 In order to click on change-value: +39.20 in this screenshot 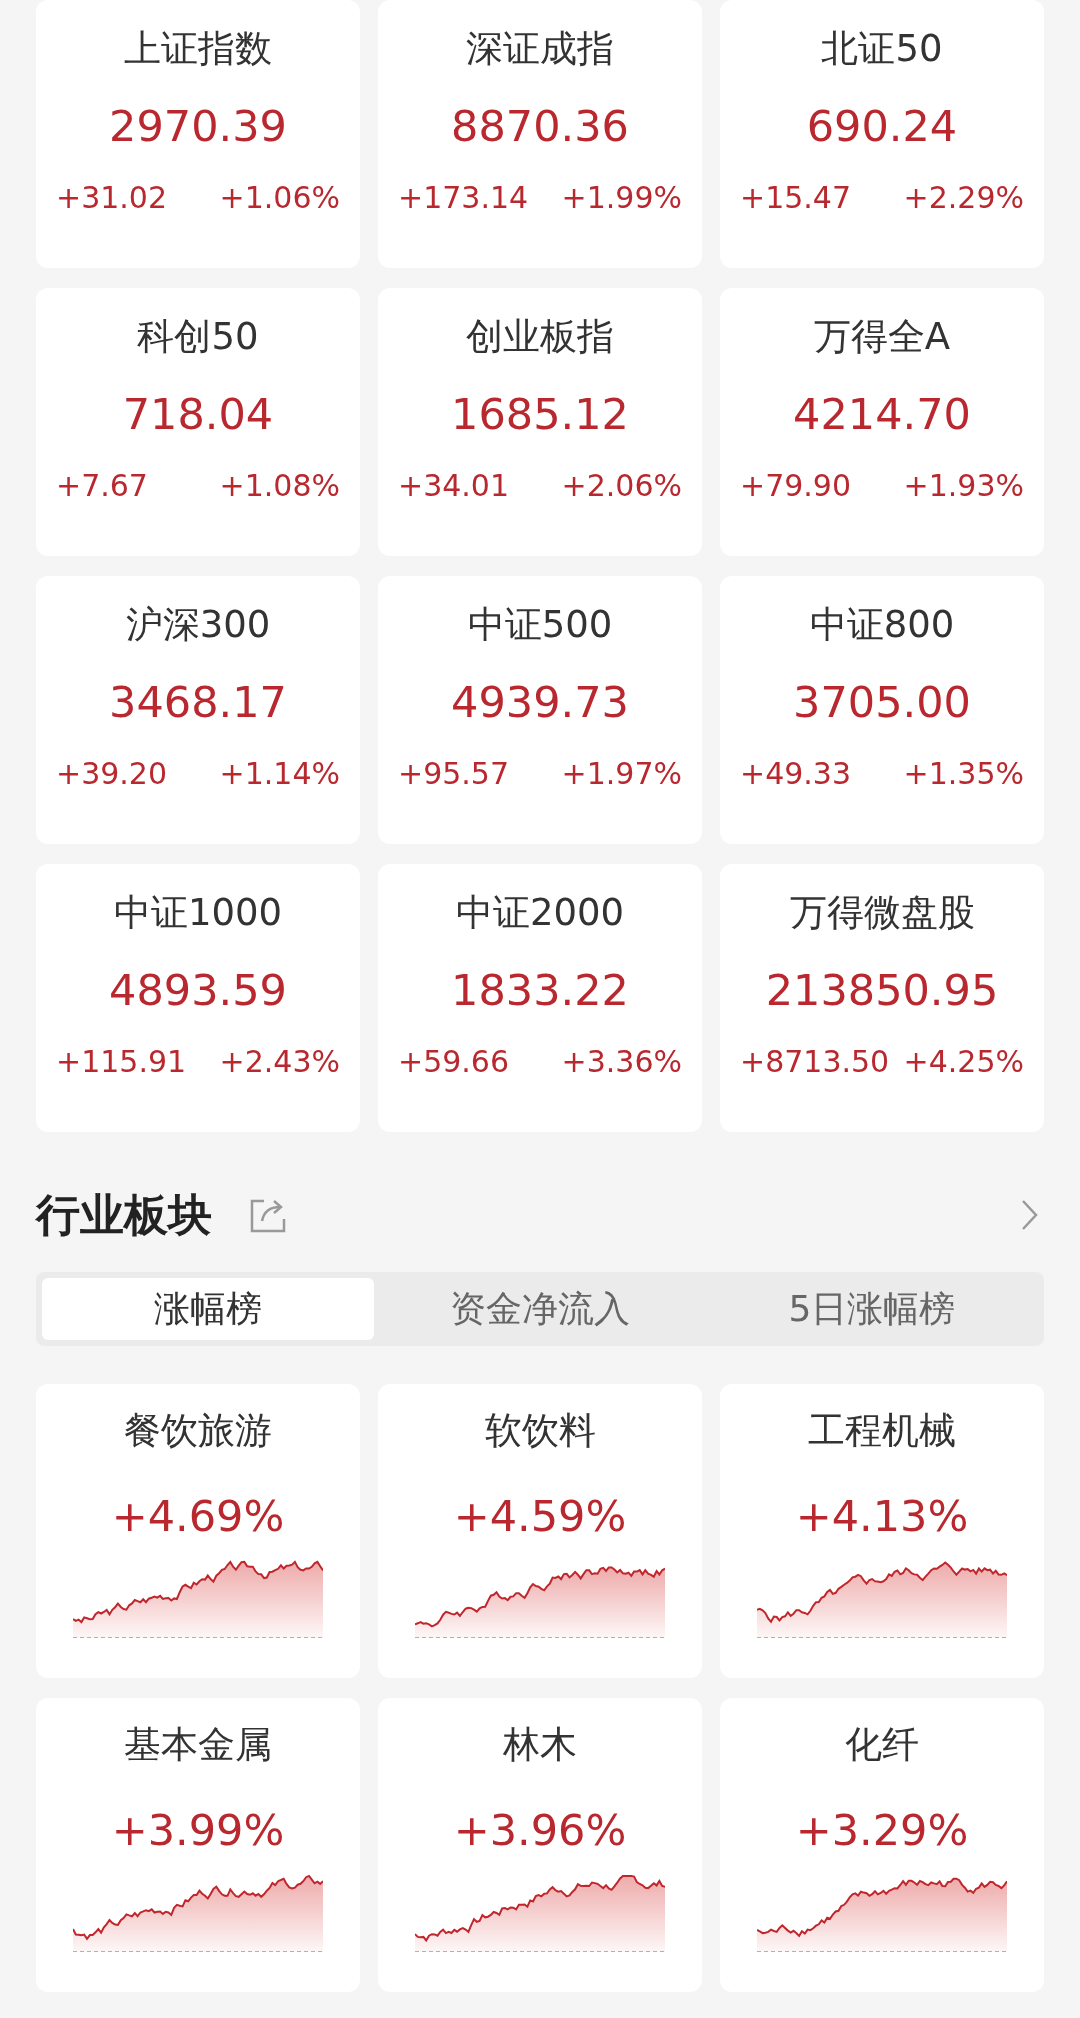, I will do `click(112, 774)`.